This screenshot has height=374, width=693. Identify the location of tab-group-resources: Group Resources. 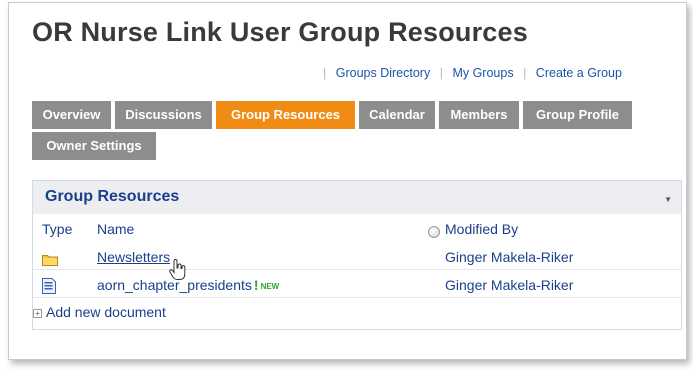
(285, 115).